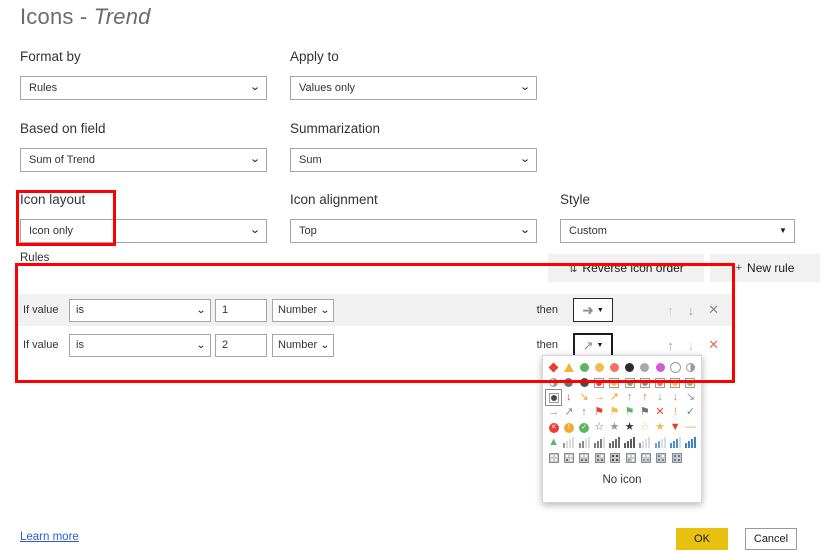  Describe the element at coordinates (614, 382) in the screenshot. I see `yellow-traffic-light-icon` at that location.